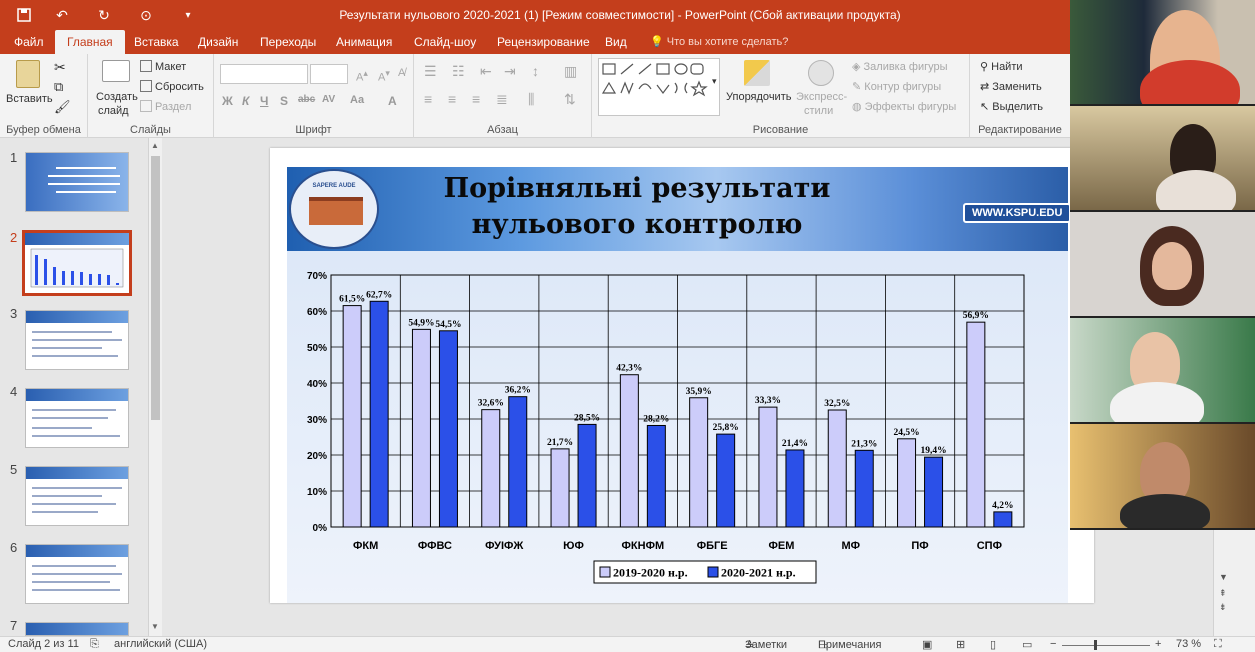 The image size is (1255, 652). What do you see at coordinates (264, 101) in the screenshot?
I see `underline-button: Ч` at bounding box center [264, 101].